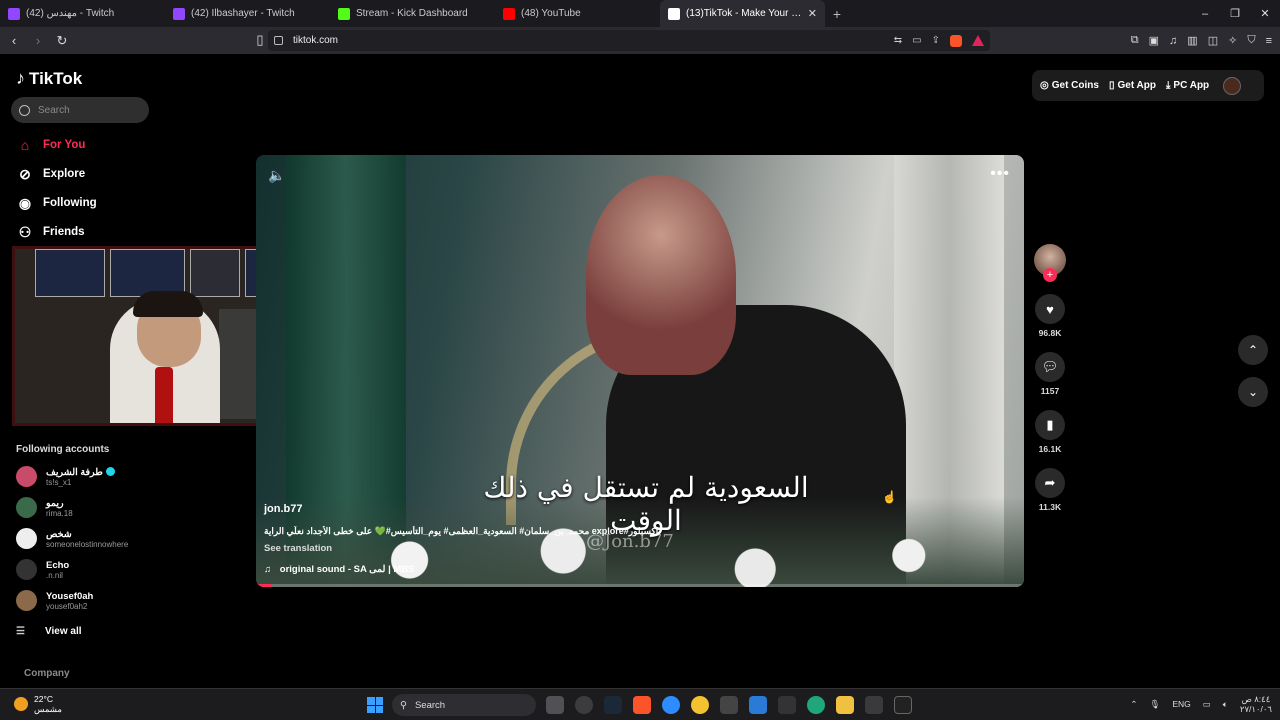  I want to click on video-progress-bar, so click(640, 585).